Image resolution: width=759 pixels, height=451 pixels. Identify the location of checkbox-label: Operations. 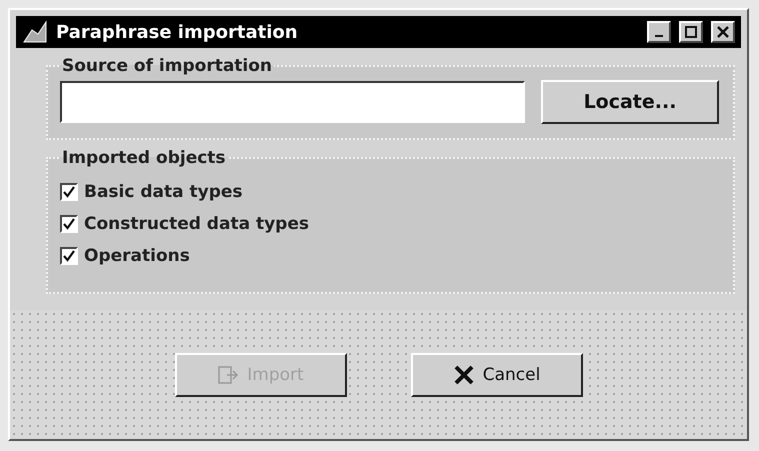
(137, 256).